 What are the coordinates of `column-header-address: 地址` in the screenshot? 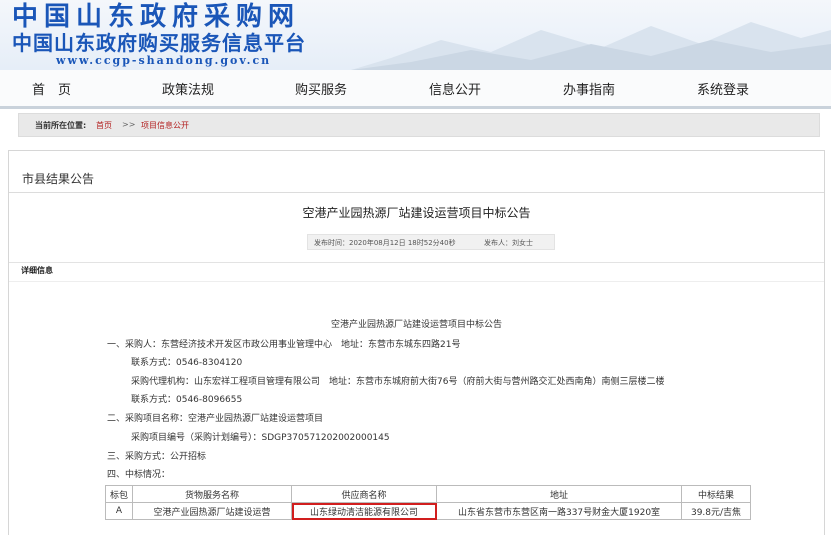 It's located at (559, 494).